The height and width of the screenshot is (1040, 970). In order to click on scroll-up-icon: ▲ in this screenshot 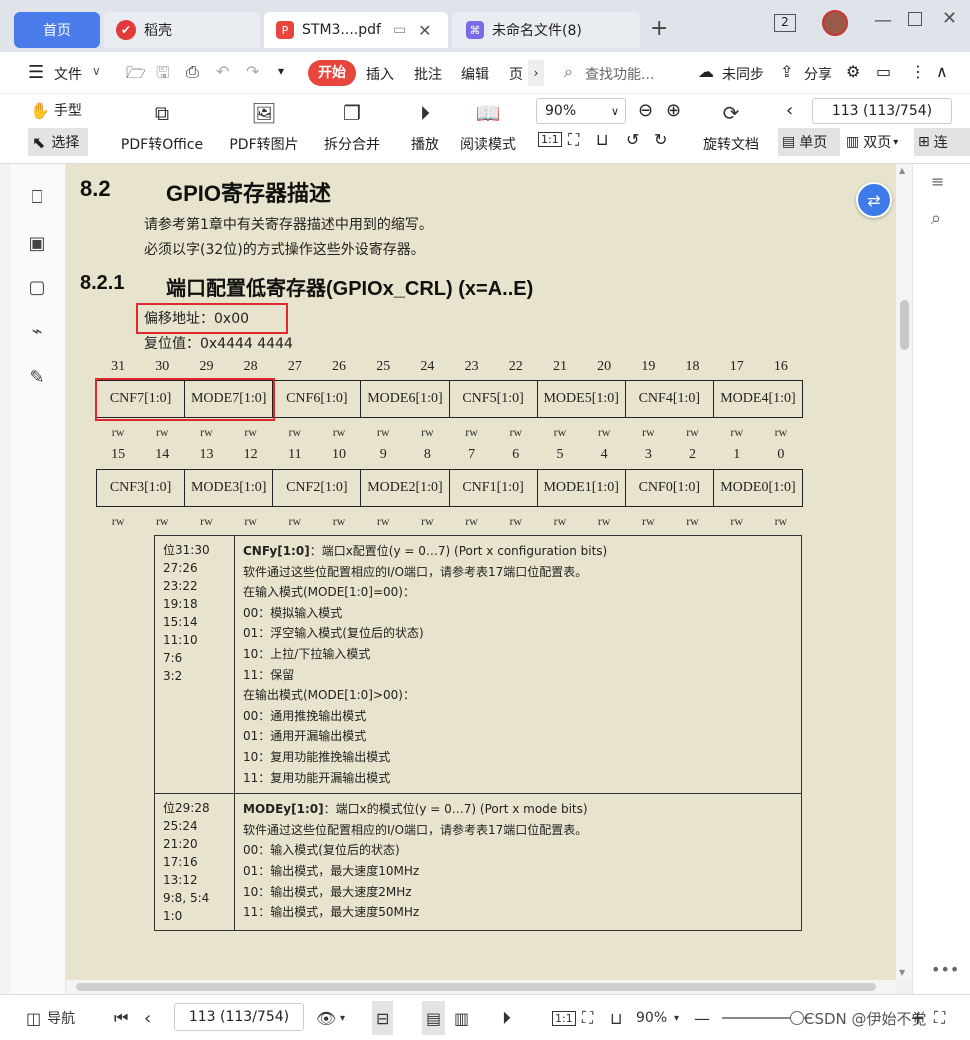, I will do `click(902, 170)`.